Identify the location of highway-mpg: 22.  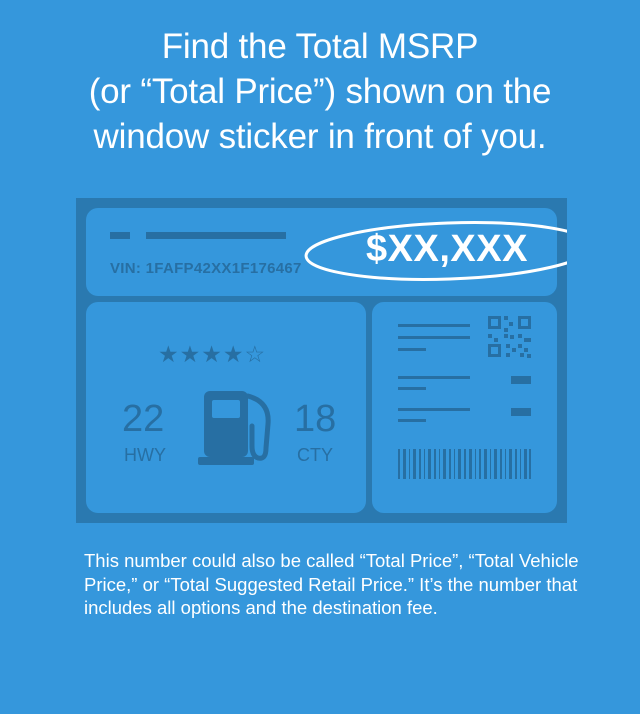
(143, 419).